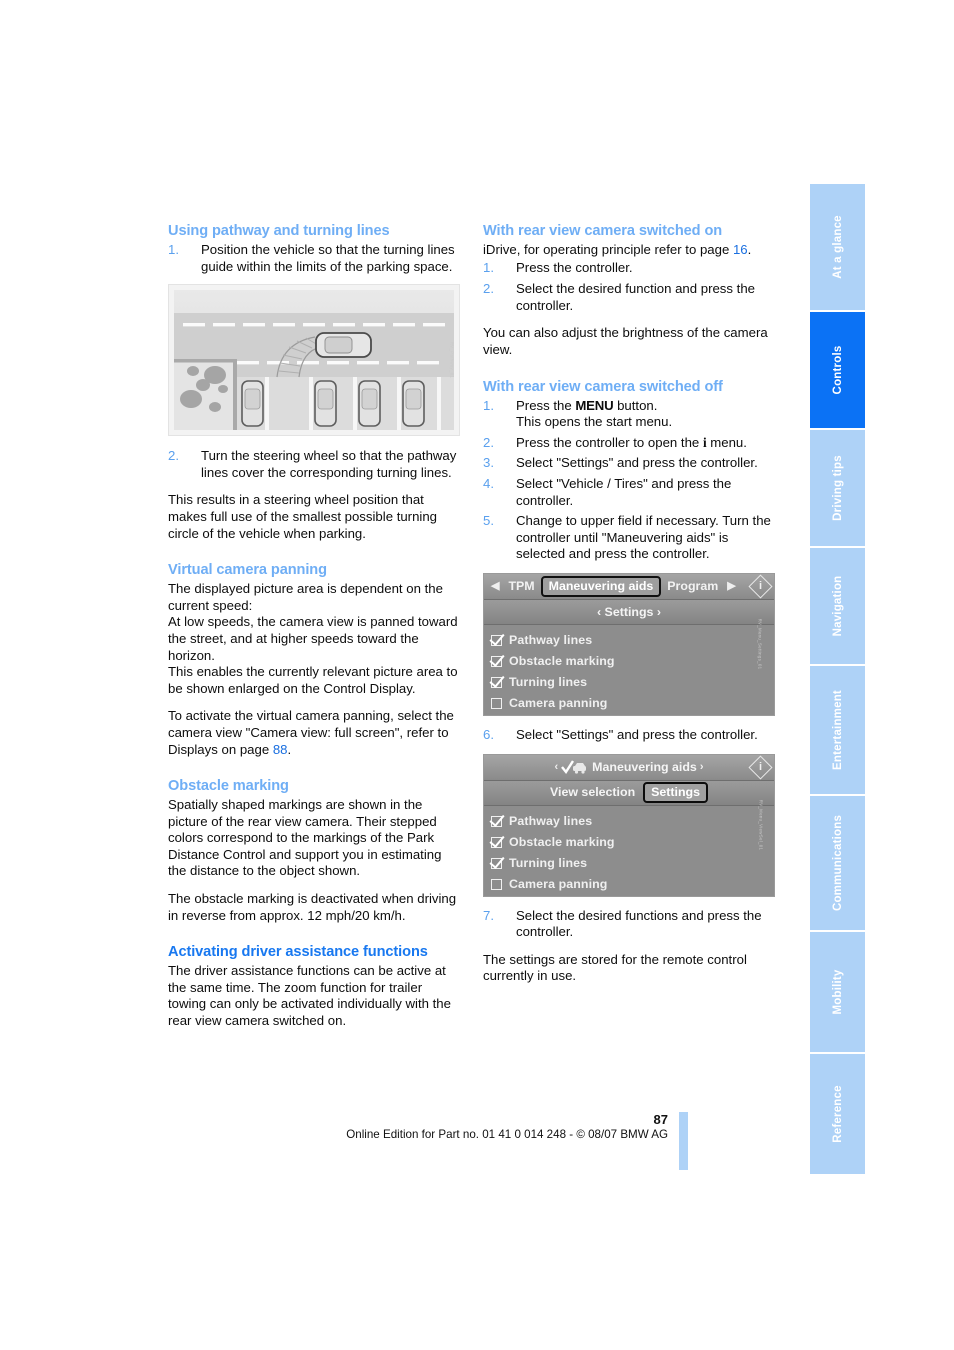 This screenshot has width=954, height=1350. What do you see at coordinates (660, 1119) in the screenshot?
I see `page-number: 87` at bounding box center [660, 1119].